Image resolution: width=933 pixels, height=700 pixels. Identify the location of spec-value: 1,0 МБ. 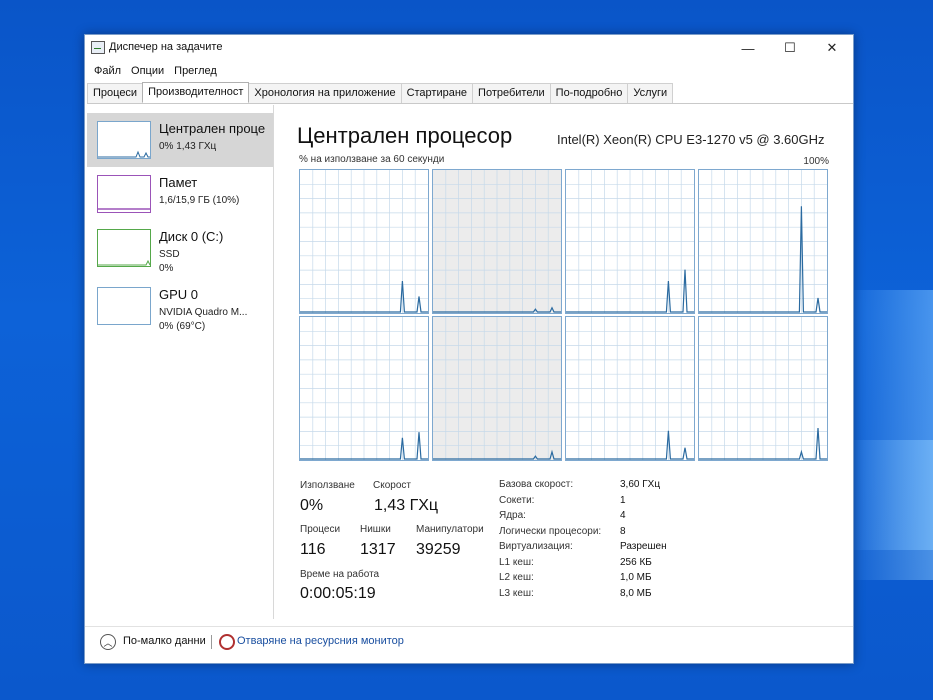
(636, 577).